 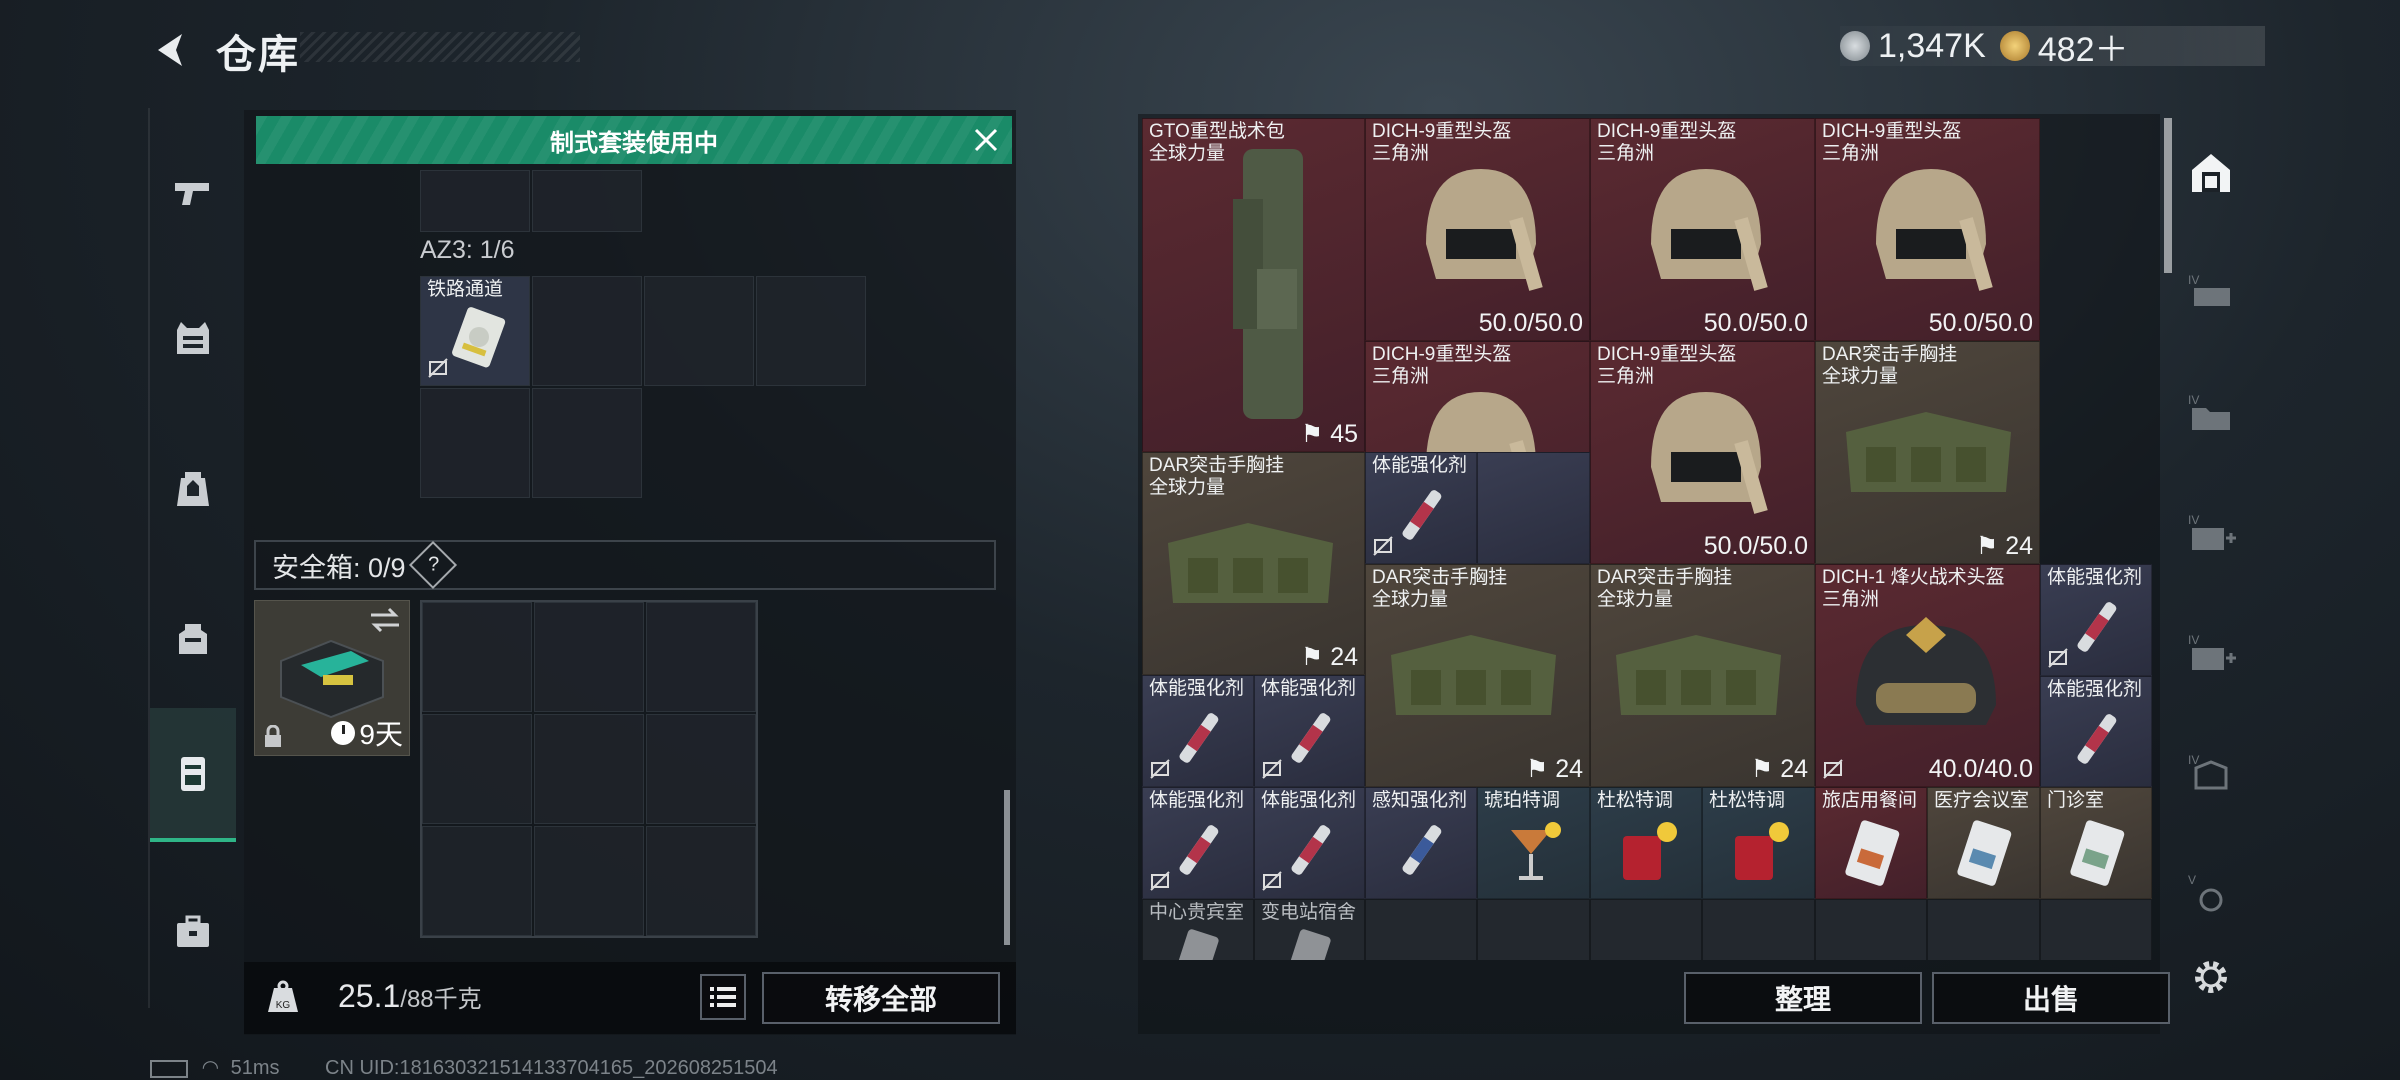 What do you see at coordinates (283, 1005) in the screenshot?
I see `svg-text: KG` at bounding box center [283, 1005].